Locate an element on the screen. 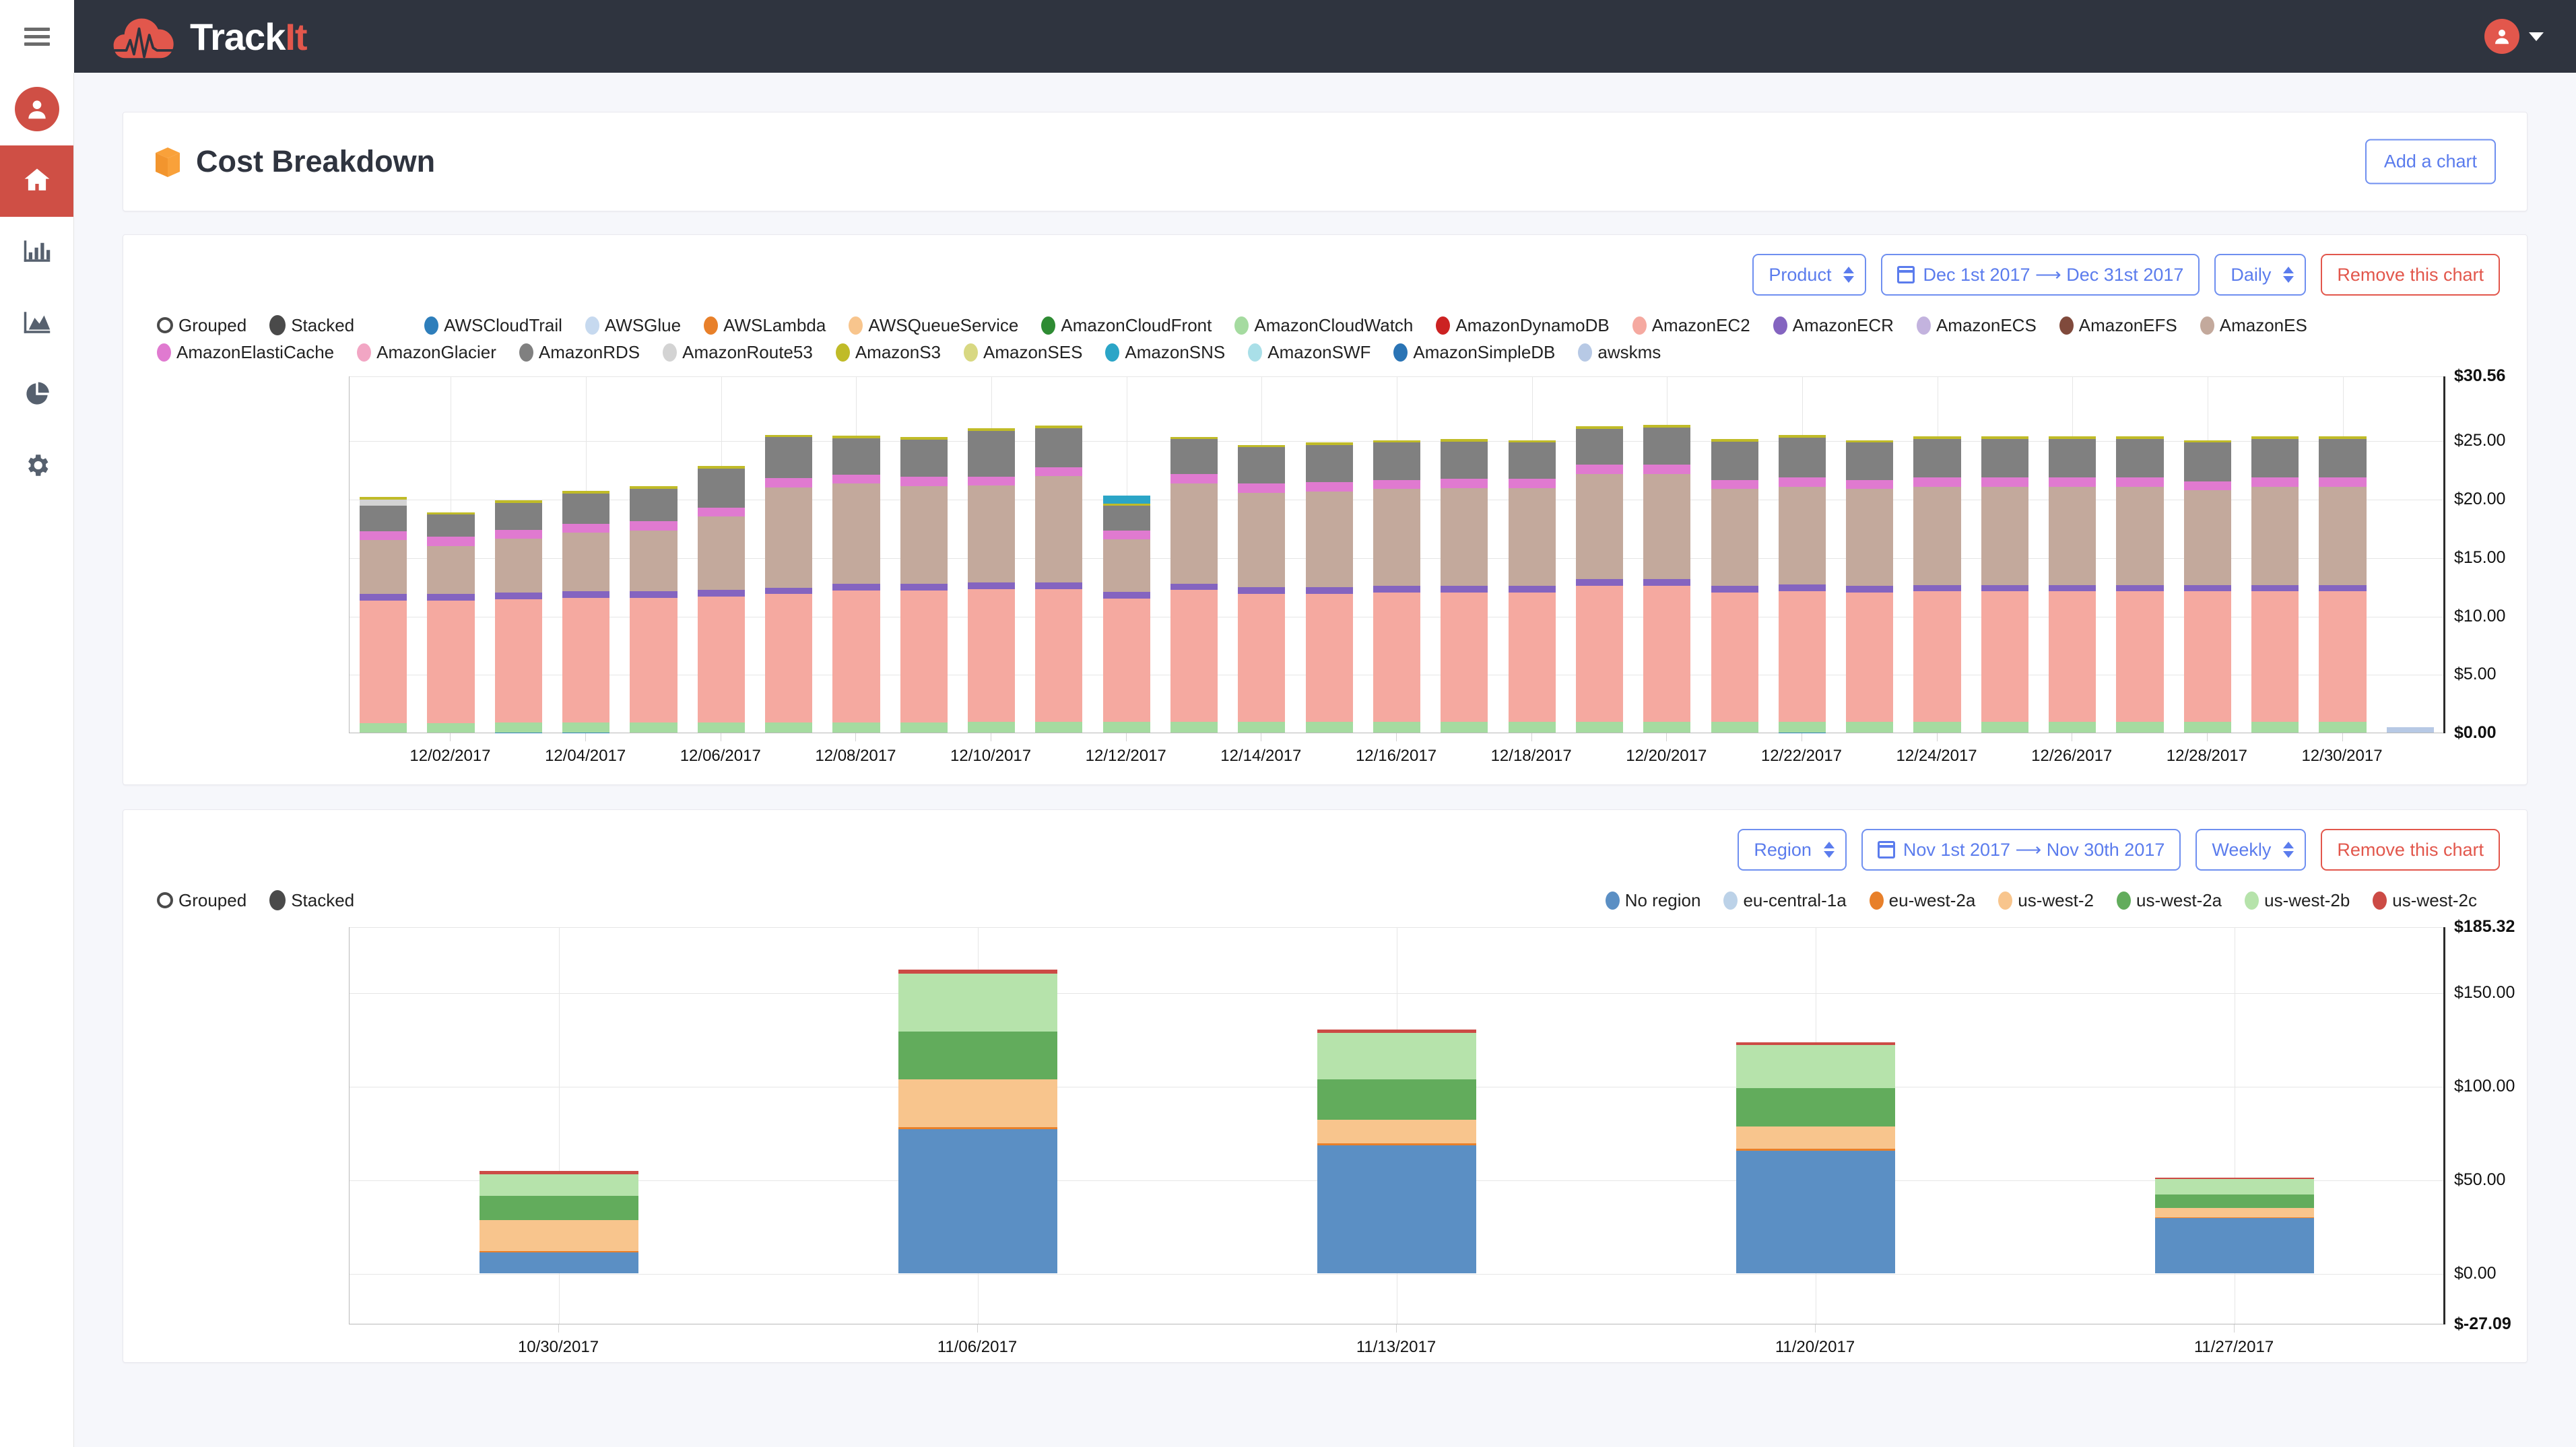 The height and width of the screenshot is (1447, 2576). legend-item-AmazonECS: AmazonECS is located at coordinates (1976, 325).